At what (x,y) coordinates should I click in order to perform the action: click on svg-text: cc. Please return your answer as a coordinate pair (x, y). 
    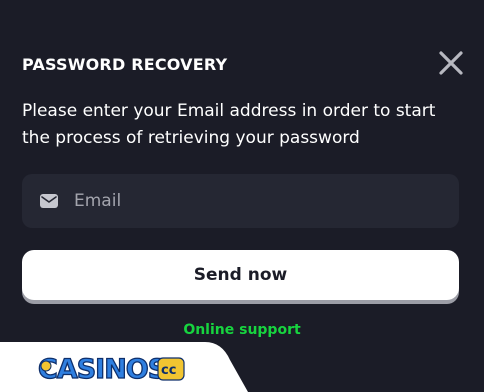
    Looking at the image, I should click on (168, 370).